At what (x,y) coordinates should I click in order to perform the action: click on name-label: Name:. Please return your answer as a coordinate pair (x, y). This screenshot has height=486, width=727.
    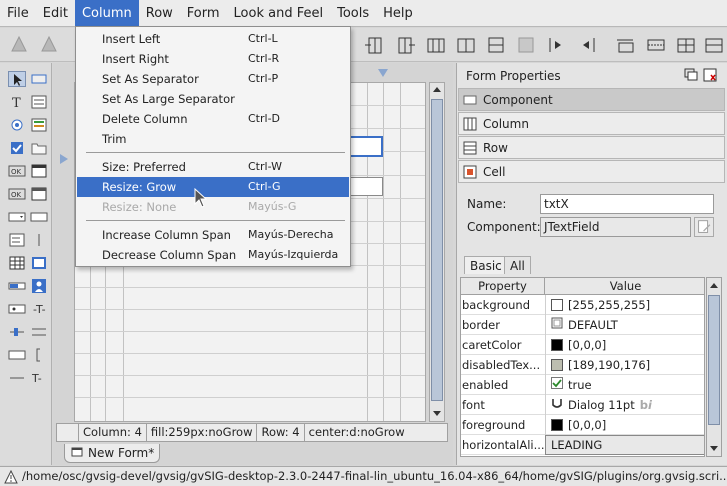
    Looking at the image, I should click on (487, 204).